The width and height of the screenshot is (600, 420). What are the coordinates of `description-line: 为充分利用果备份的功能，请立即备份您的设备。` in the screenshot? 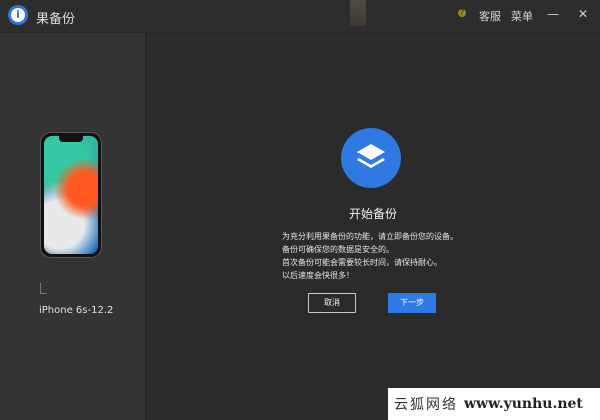 It's located at (370, 236).